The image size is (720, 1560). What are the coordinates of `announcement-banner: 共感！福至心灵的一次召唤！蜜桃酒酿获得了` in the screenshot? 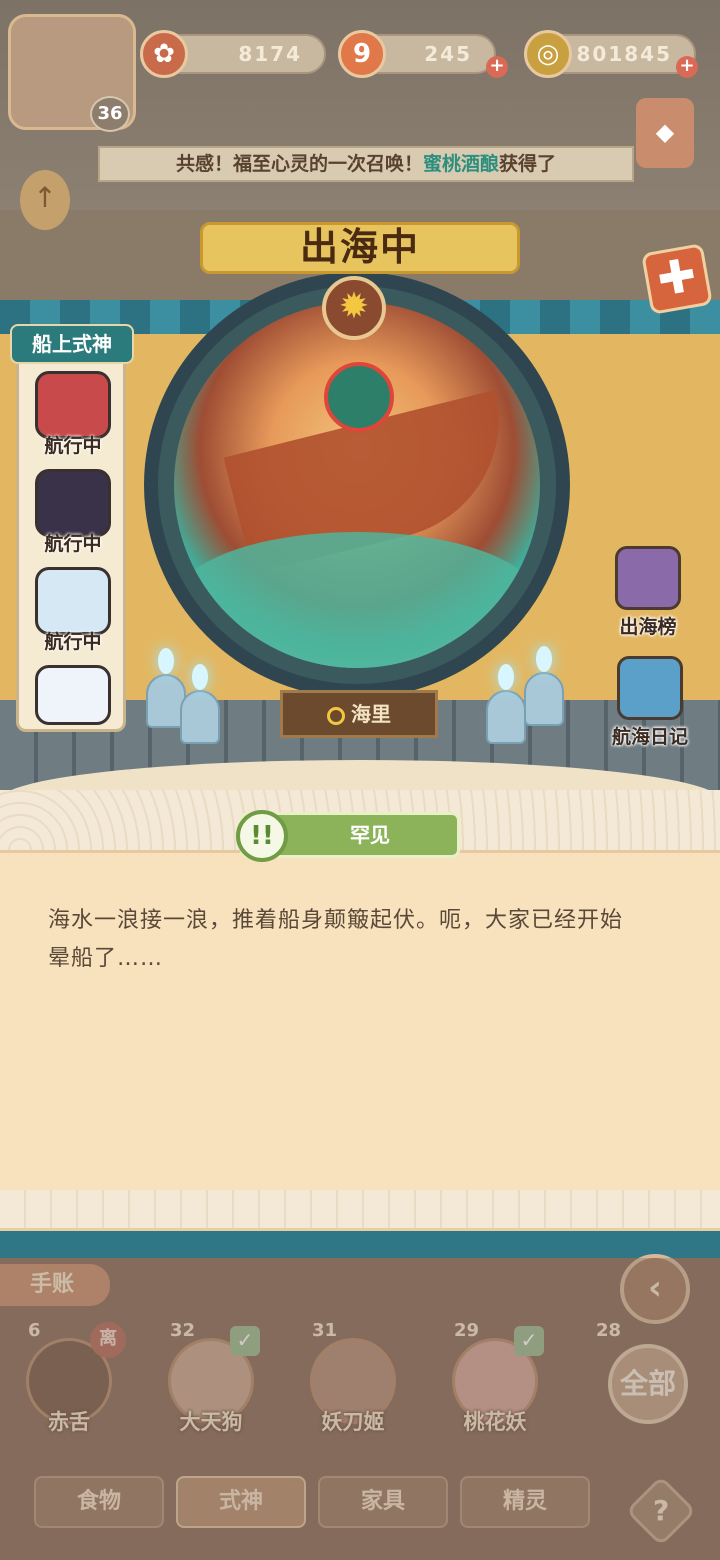 It's located at (366, 164).